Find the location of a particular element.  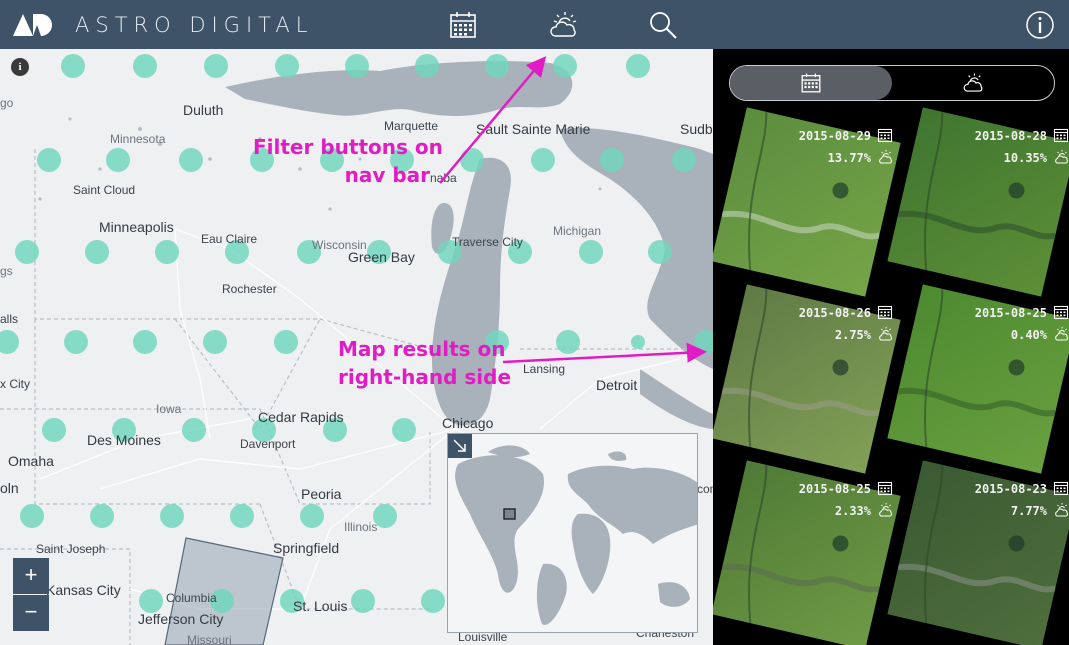

sort-by-date-button is located at coordinates (811, 83).